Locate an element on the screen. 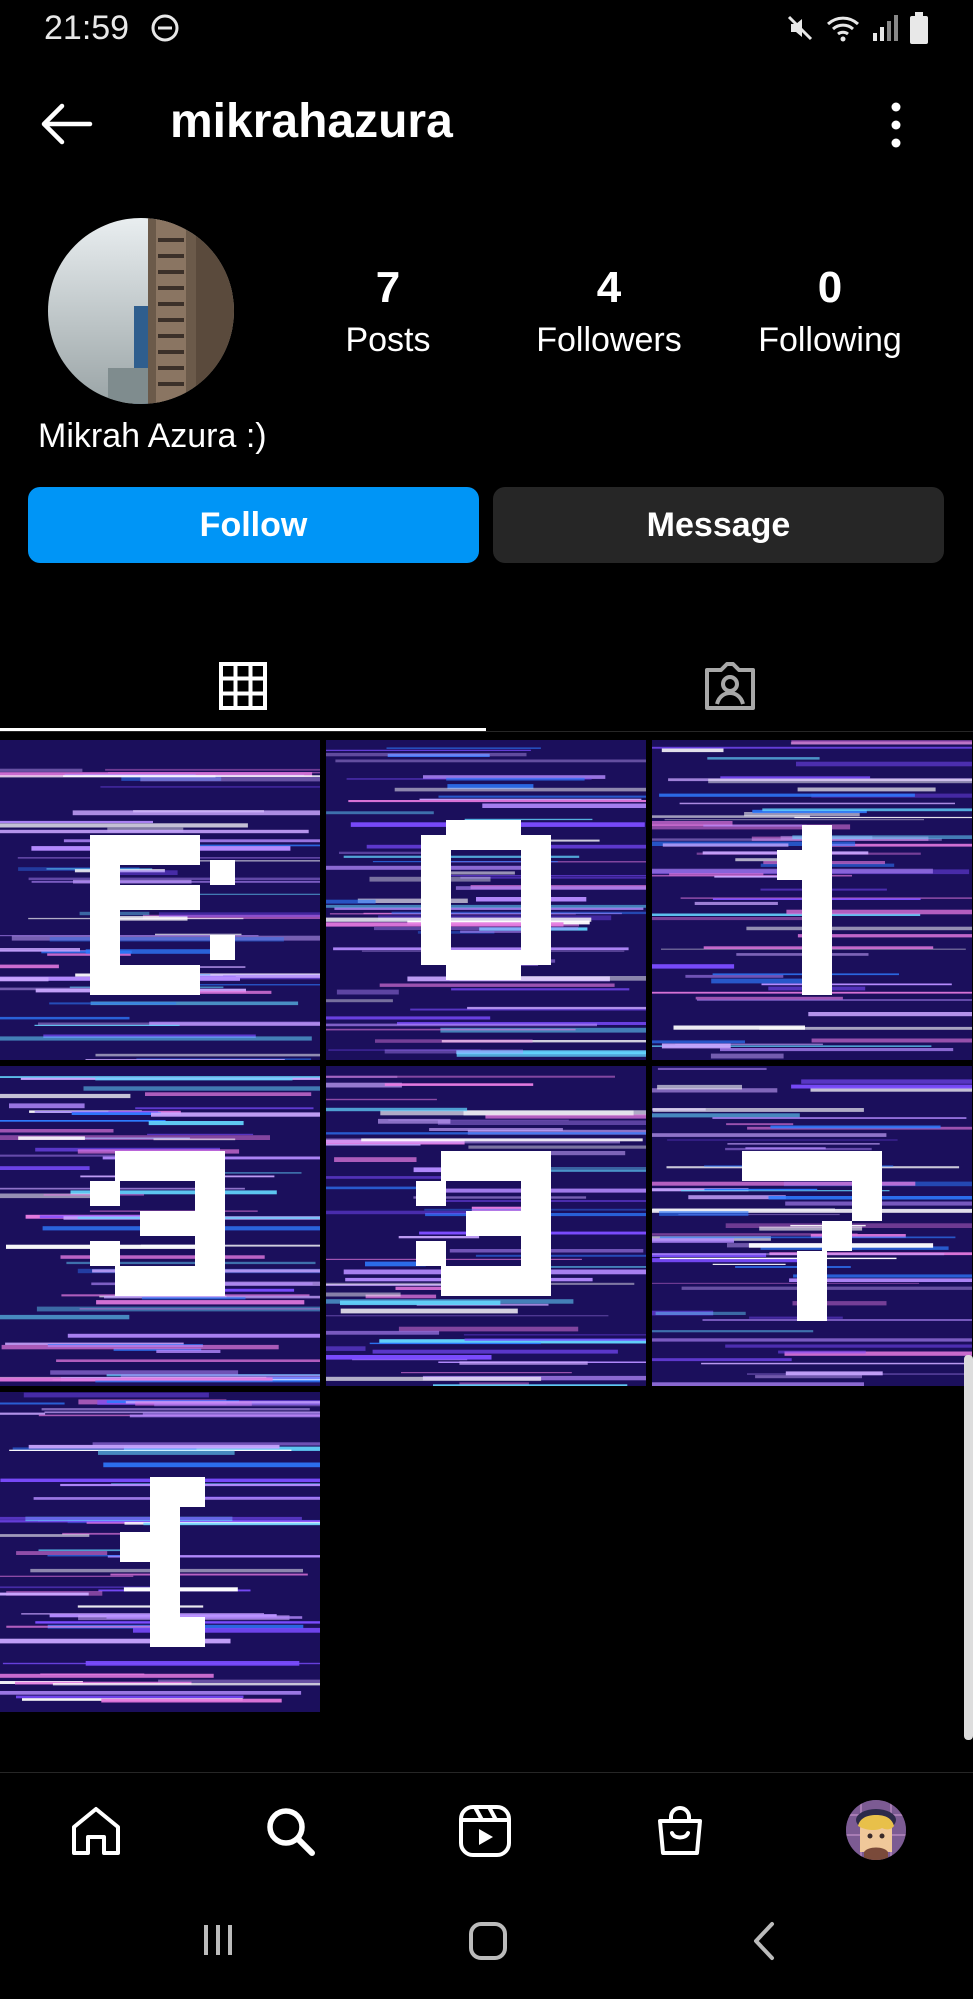  tagged-icon is located at coordinates (730, 686).